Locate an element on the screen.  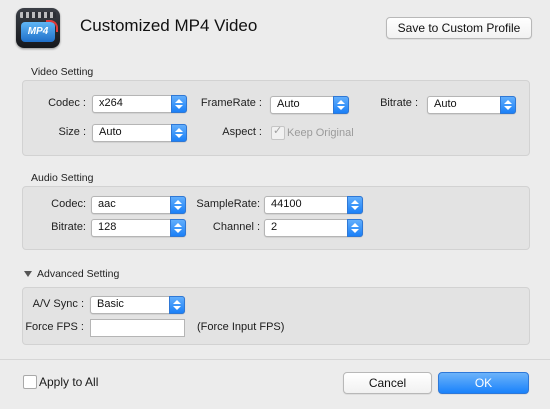
samplerate-select: 44100 is located at coordinates (313, 205).